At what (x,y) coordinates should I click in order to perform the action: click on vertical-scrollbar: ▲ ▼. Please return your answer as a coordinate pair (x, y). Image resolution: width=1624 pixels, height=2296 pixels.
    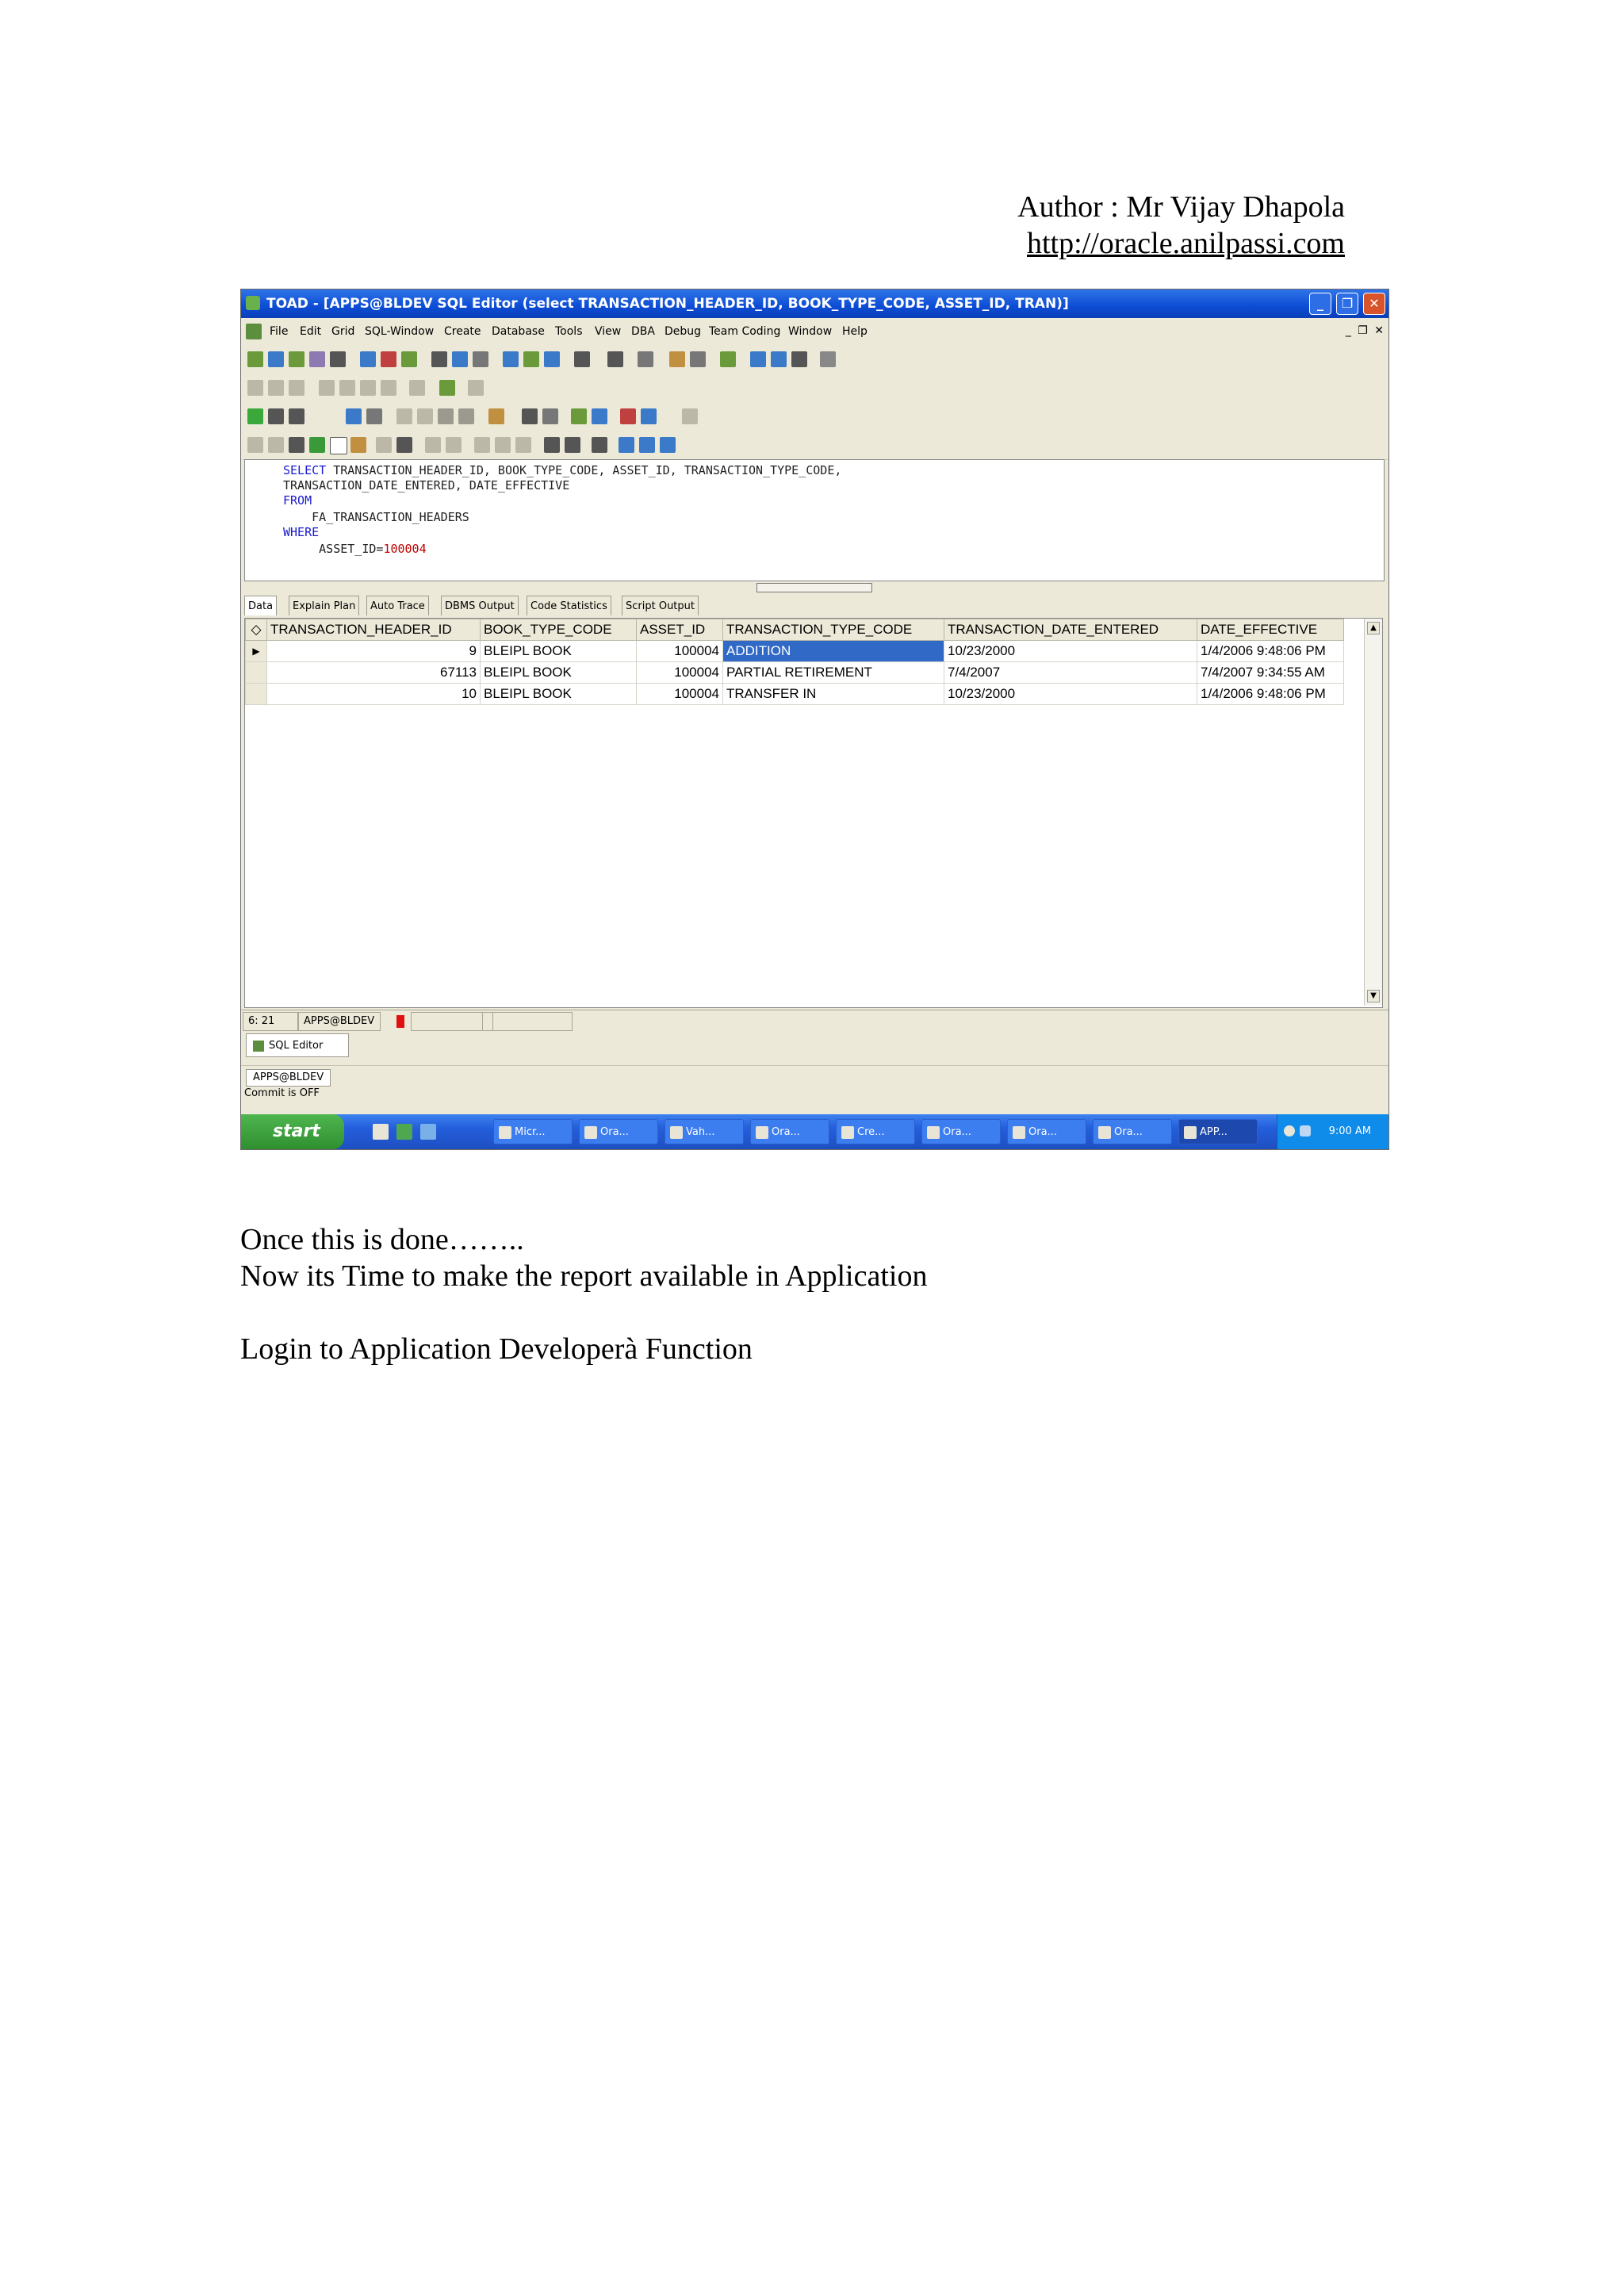
    Looking at the image, I should click on (1373, 812).